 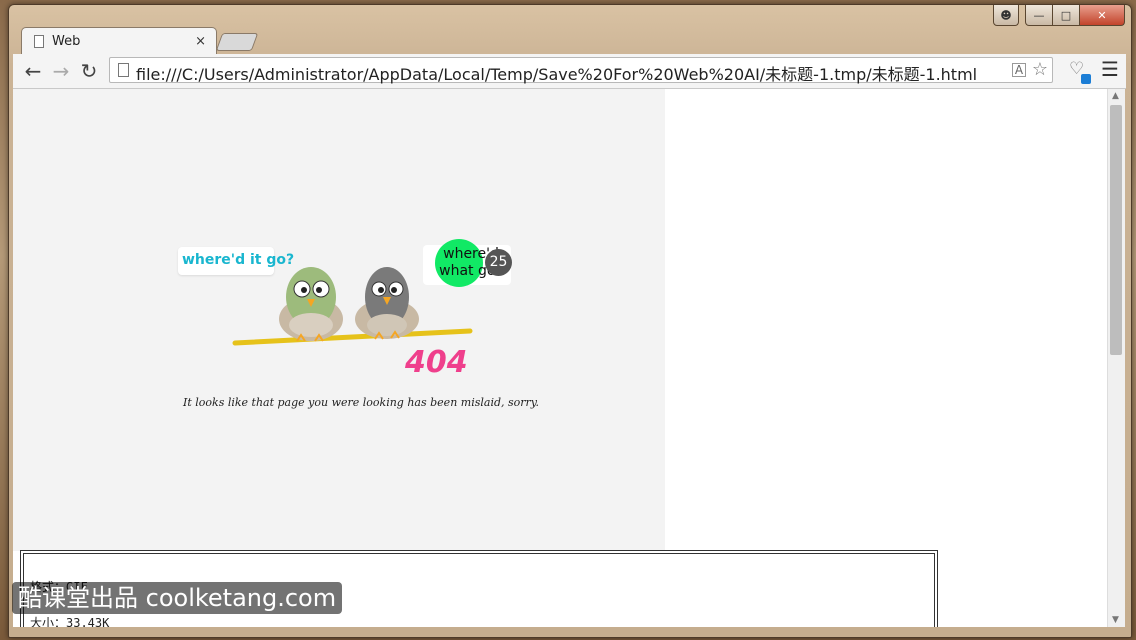 What do you see at coordinates (387, 303) in the screenshot?
I see `gray-bird-icon` at bounding box center [387, 303].